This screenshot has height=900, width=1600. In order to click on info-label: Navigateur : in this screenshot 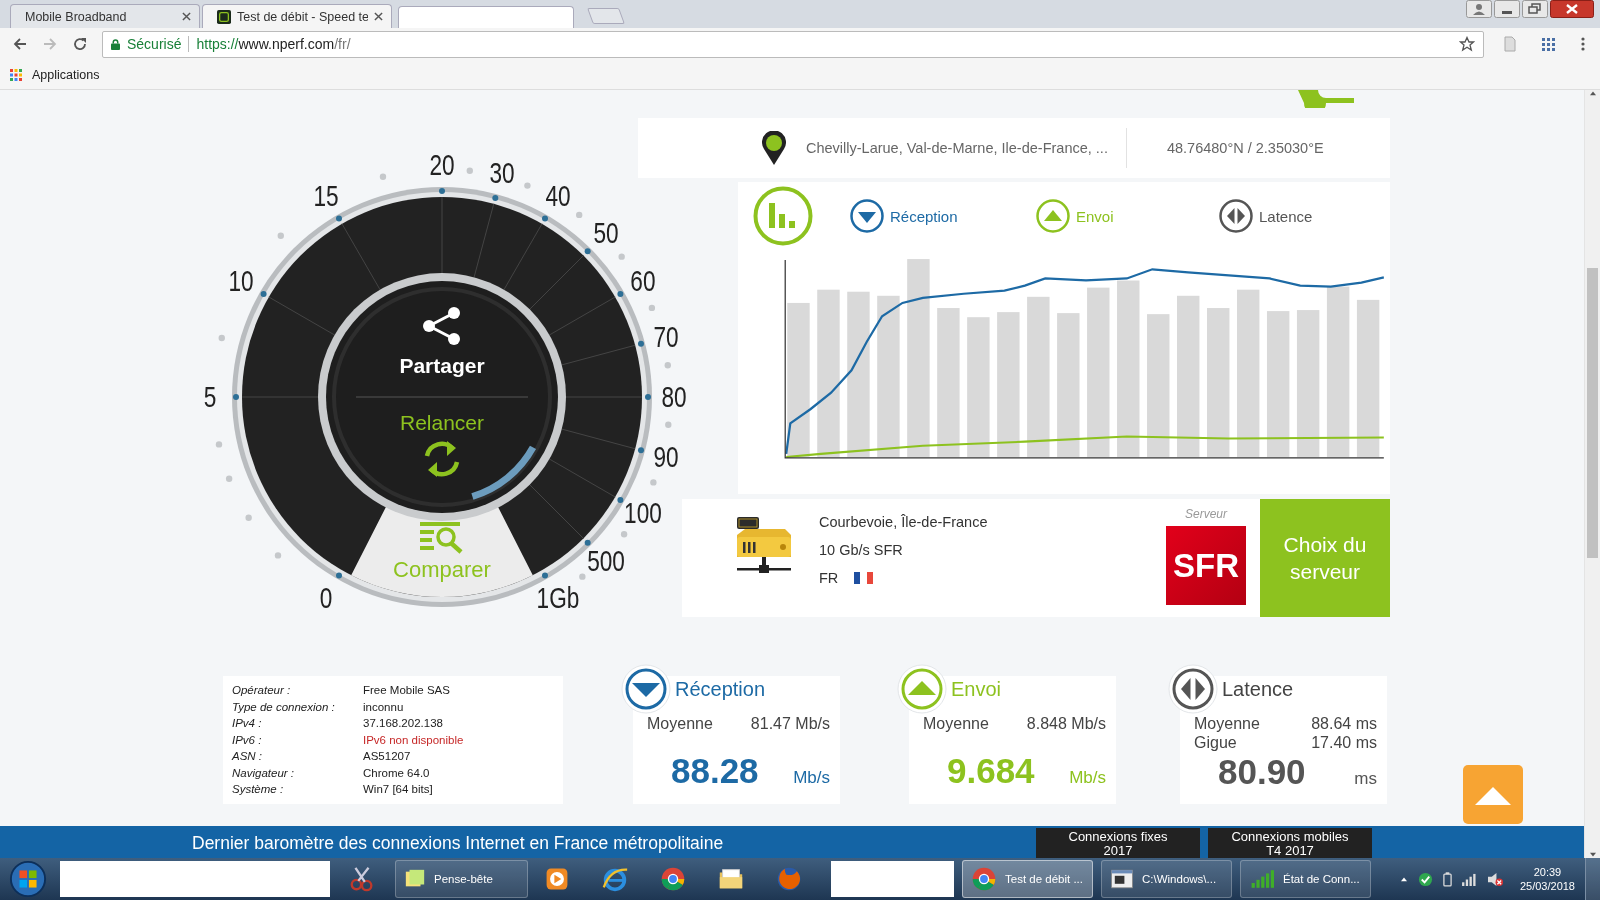, I will do `click(263, 772)`.